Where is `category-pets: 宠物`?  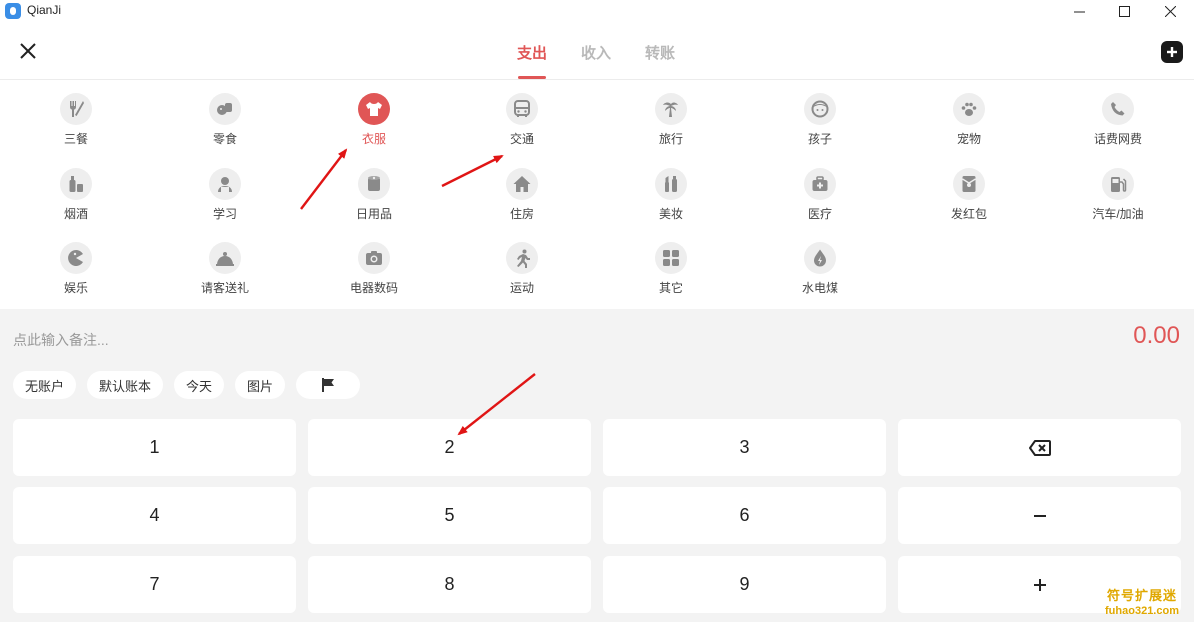
category-pets: 宠物 is located at coordinates (969, 114).